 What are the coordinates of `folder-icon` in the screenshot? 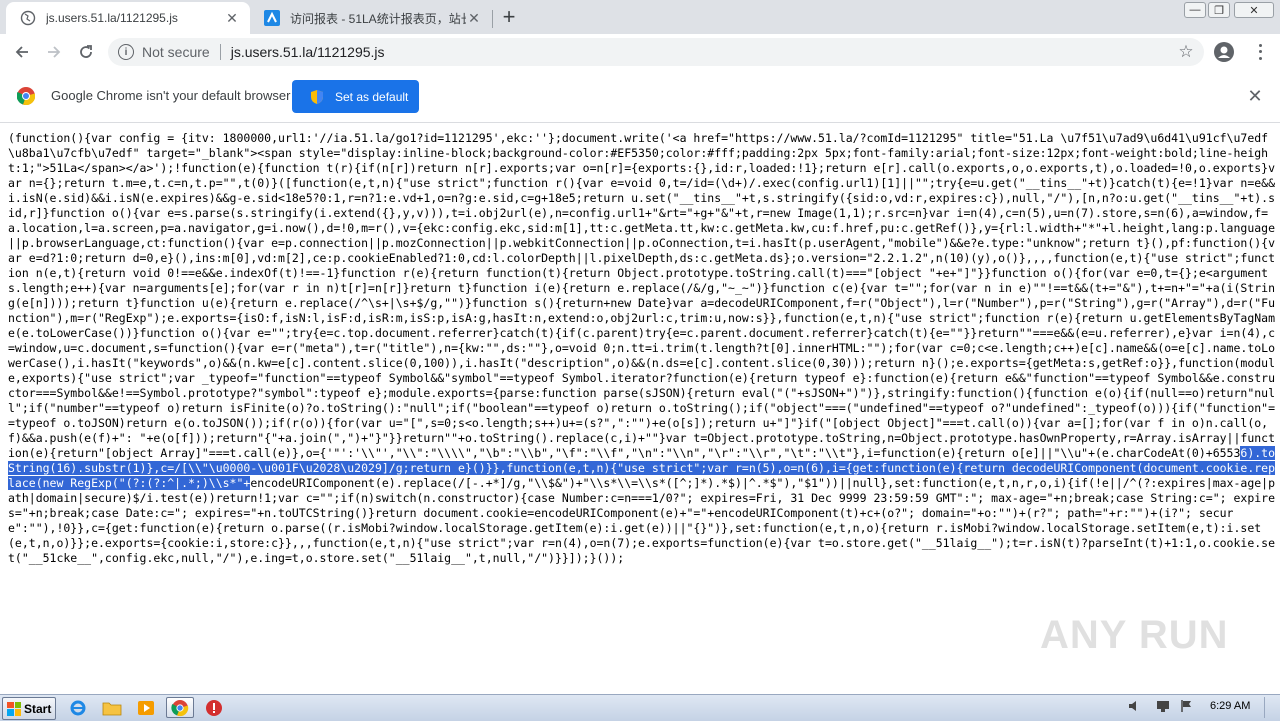 It's located at (112, 707).